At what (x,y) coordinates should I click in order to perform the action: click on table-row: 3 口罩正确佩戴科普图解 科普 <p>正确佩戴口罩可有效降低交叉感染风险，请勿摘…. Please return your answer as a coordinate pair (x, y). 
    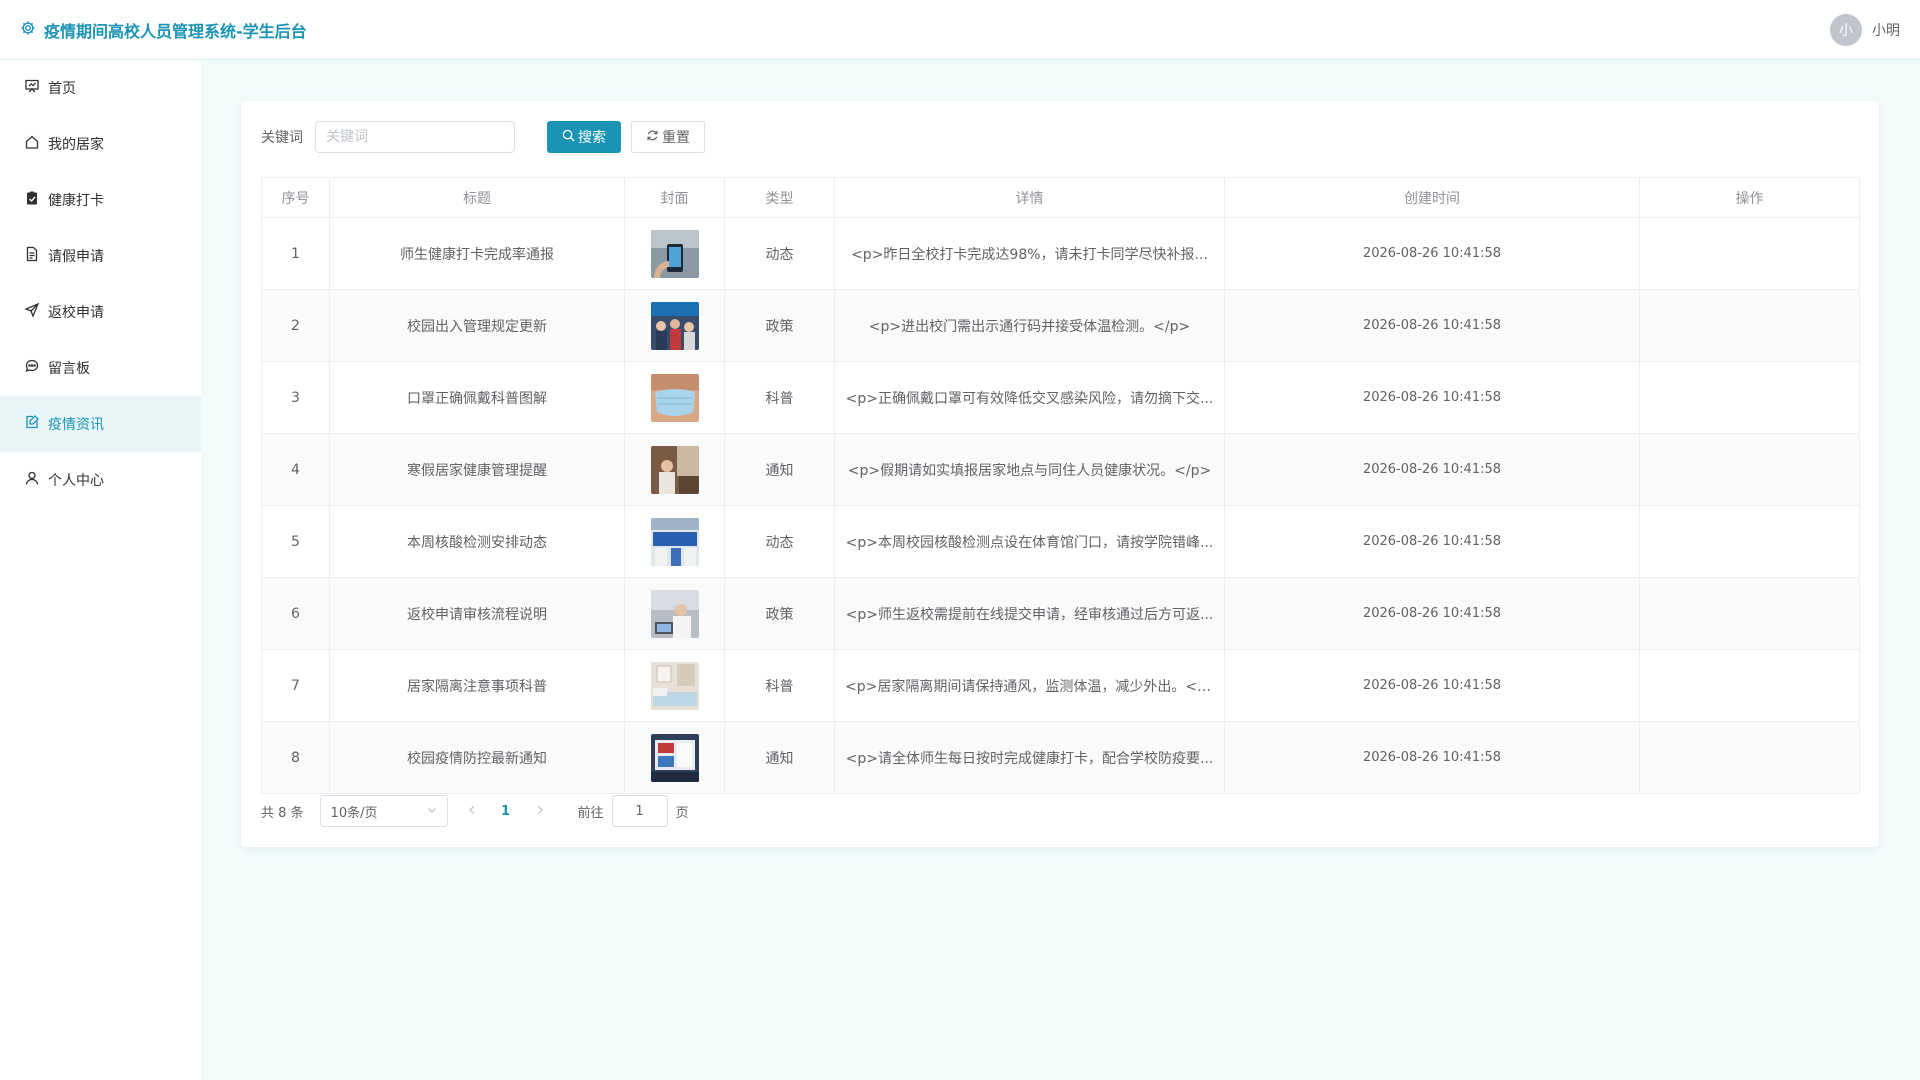
    Looking at the image, I should click on (1060, 397).